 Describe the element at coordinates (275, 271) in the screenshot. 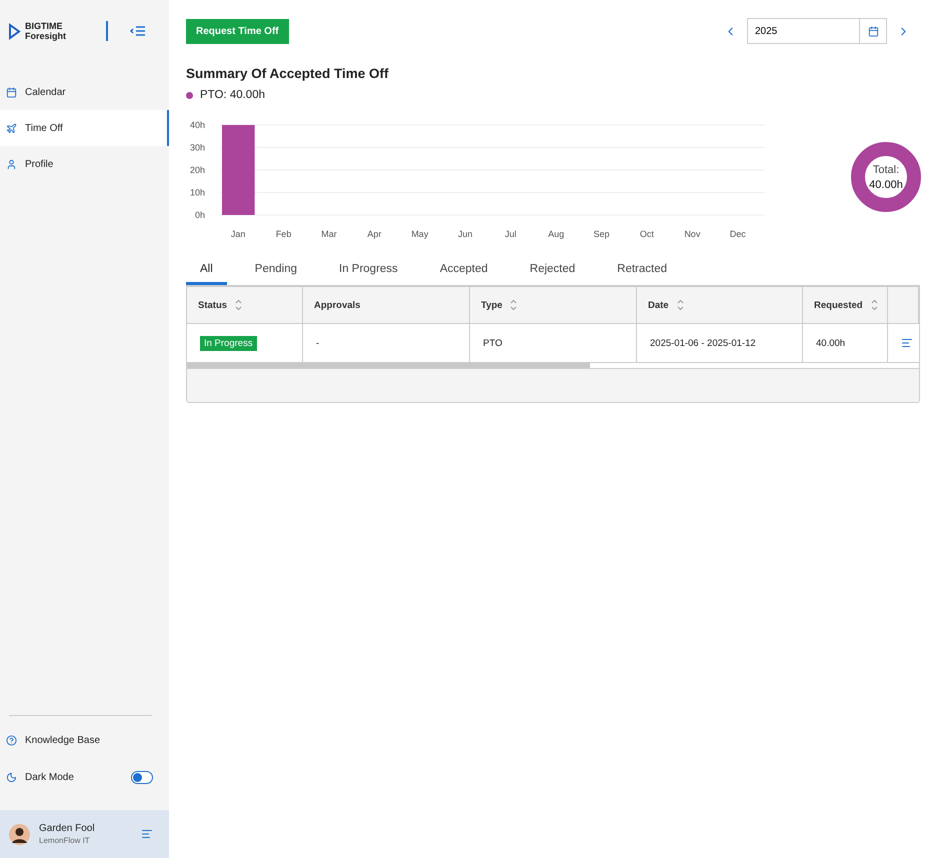

I see `tab: Pending` at that location.